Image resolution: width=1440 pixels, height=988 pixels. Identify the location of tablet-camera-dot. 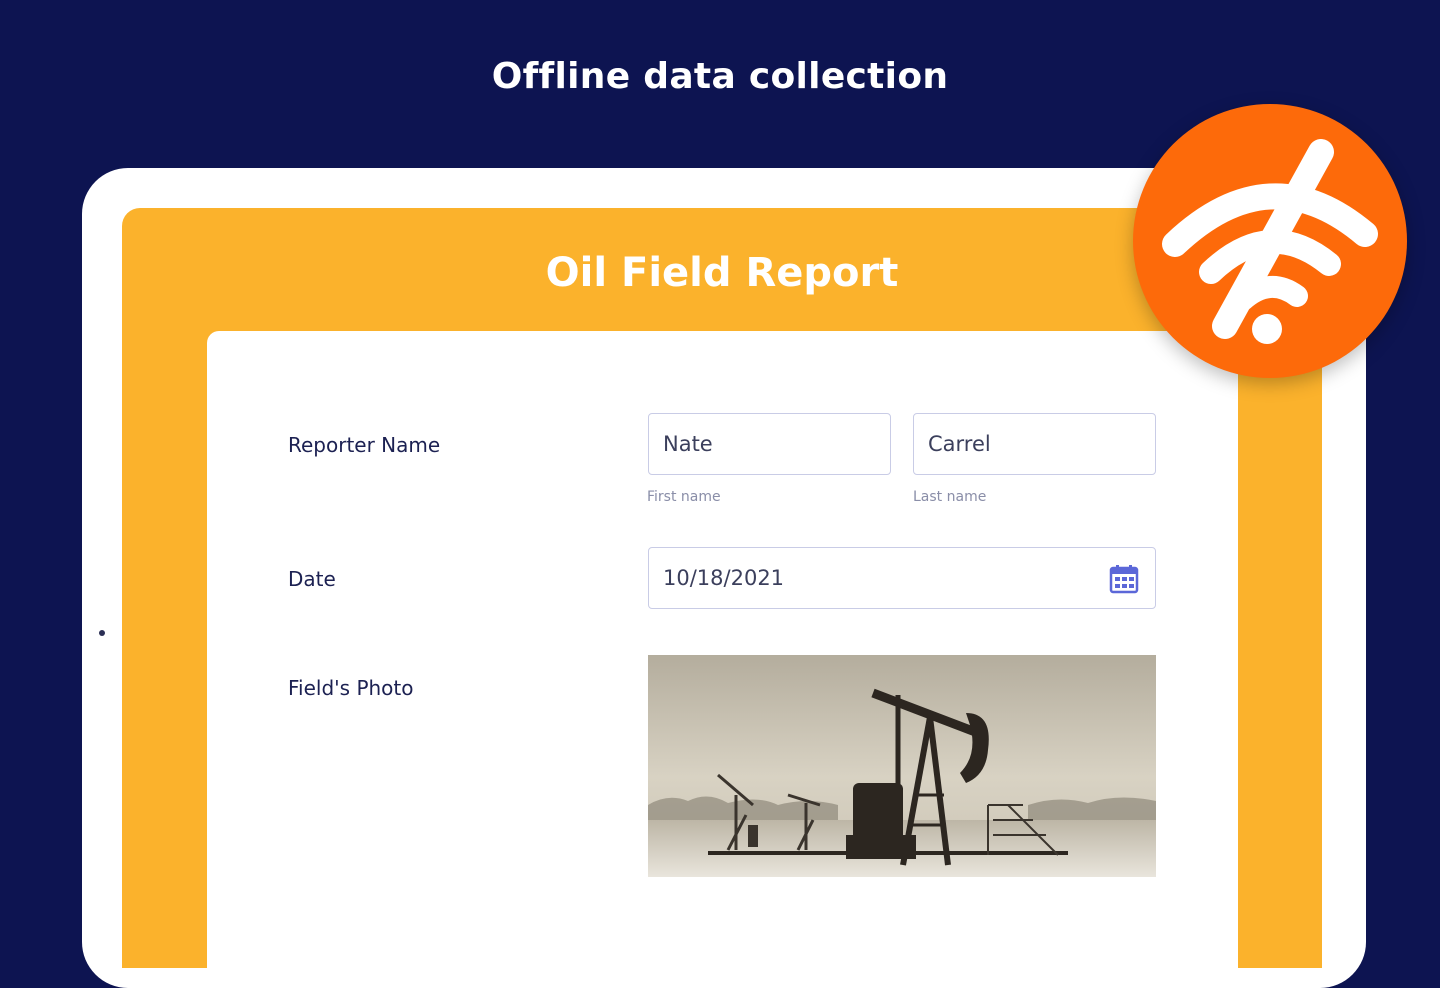
(102, 633).